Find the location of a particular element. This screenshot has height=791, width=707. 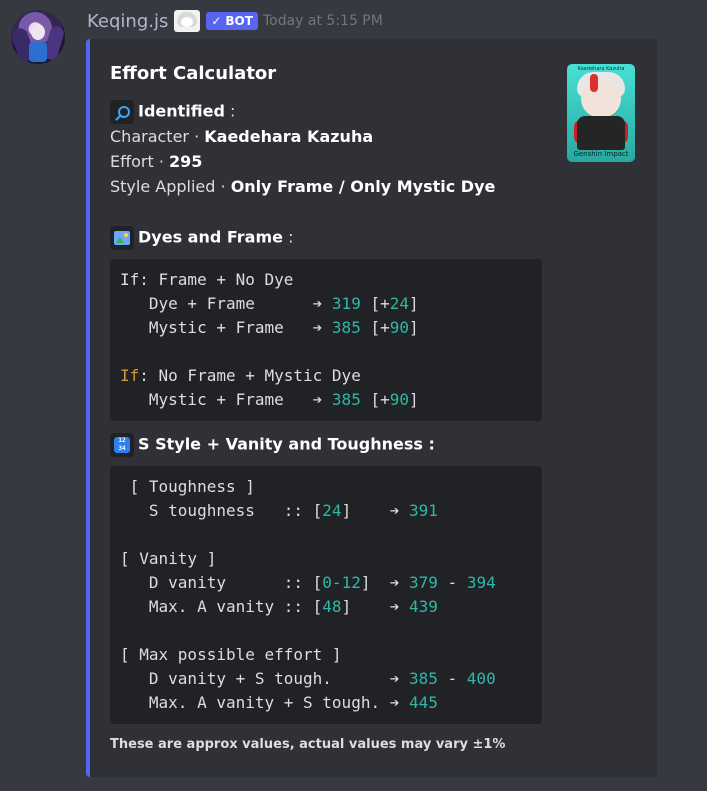

timestamp: Today at 5:15 PM is located at coordinates (323, 21).